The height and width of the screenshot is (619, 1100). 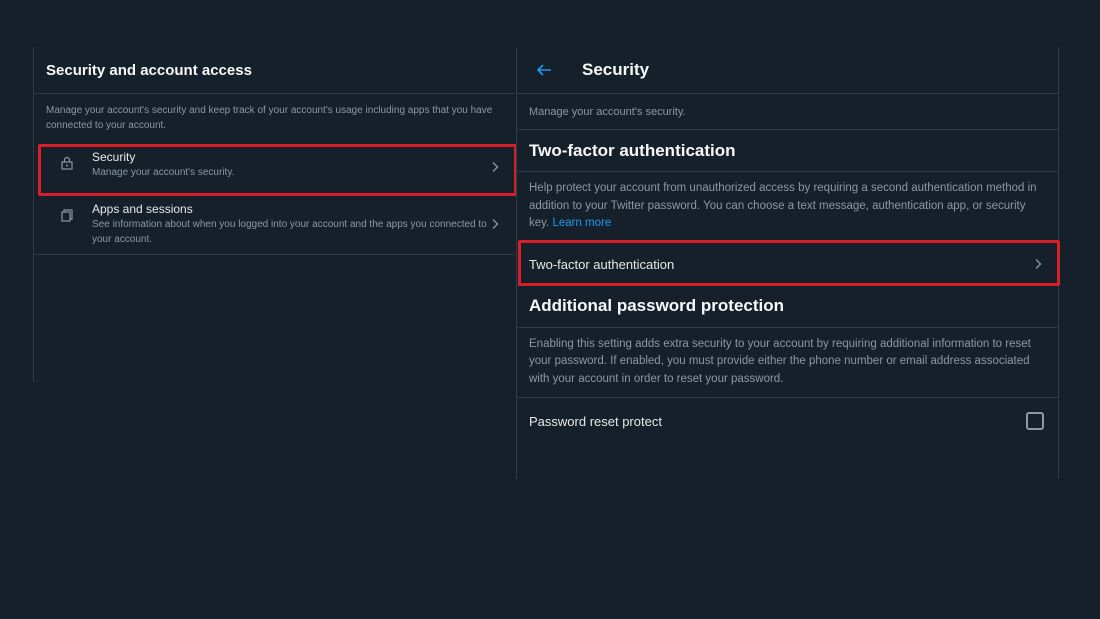 I want to click on right-panel-header: Security, so click(x=787, y=70).